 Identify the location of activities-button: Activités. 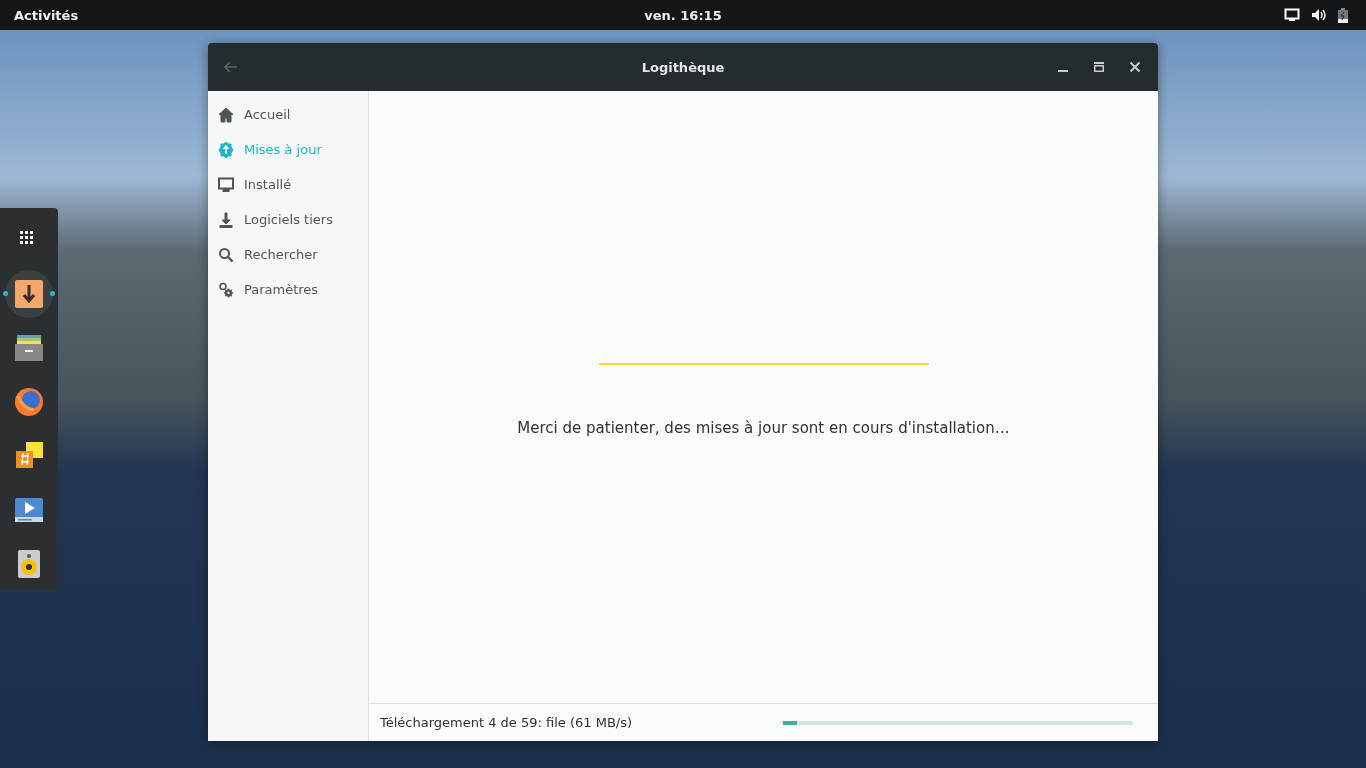
(46, 15).